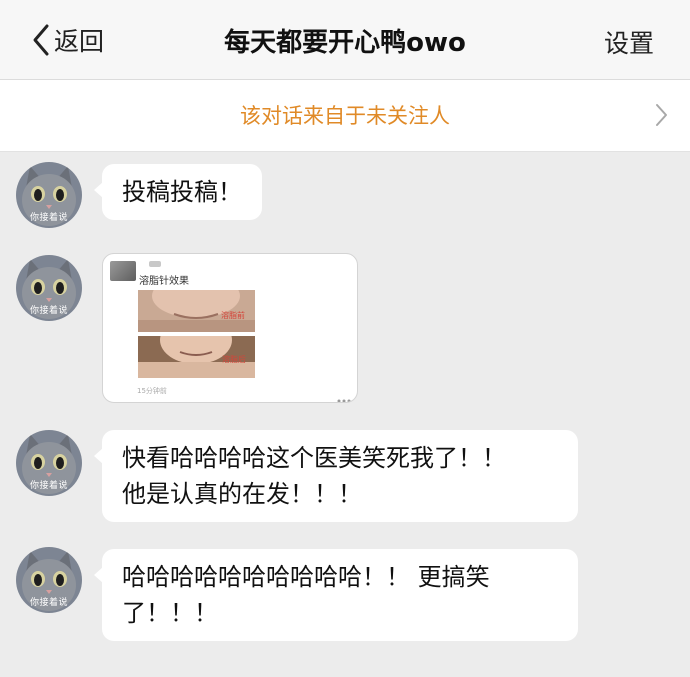 The image size is (690, 677). I want to click on before-photo: 溶脂前, so click(196, 311).